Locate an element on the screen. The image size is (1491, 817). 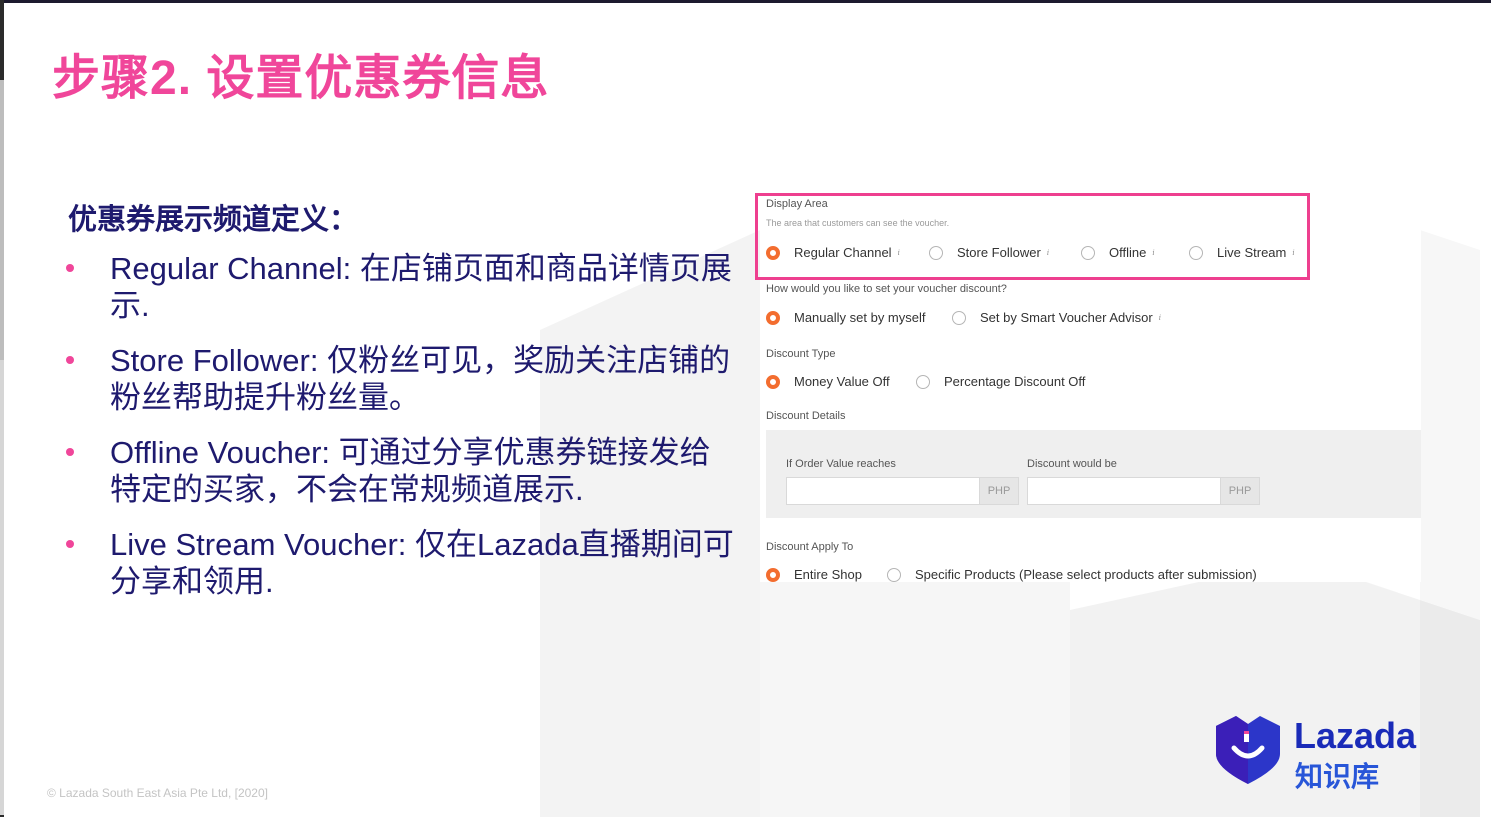
bullet-live-stream-voucher: Live Stream Voucher: 仅在Lazada直播期间可分享和领用. is located at coordinates (401, 563).